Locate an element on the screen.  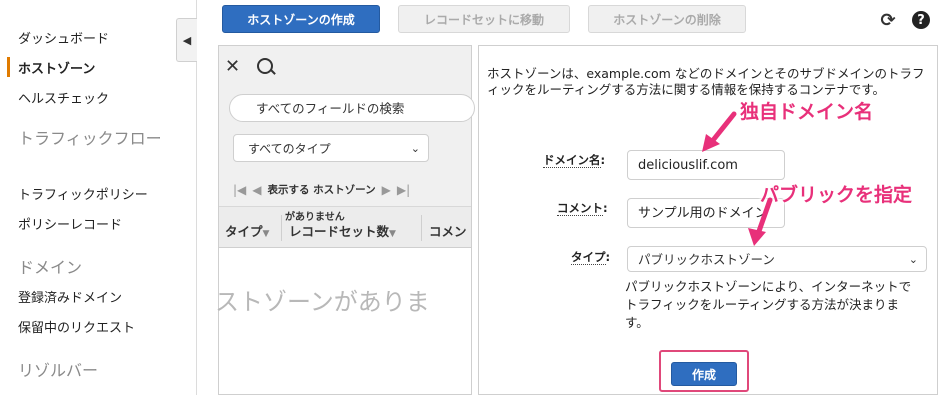
annotation-arrow-domain is located at coordinates (719, 131).